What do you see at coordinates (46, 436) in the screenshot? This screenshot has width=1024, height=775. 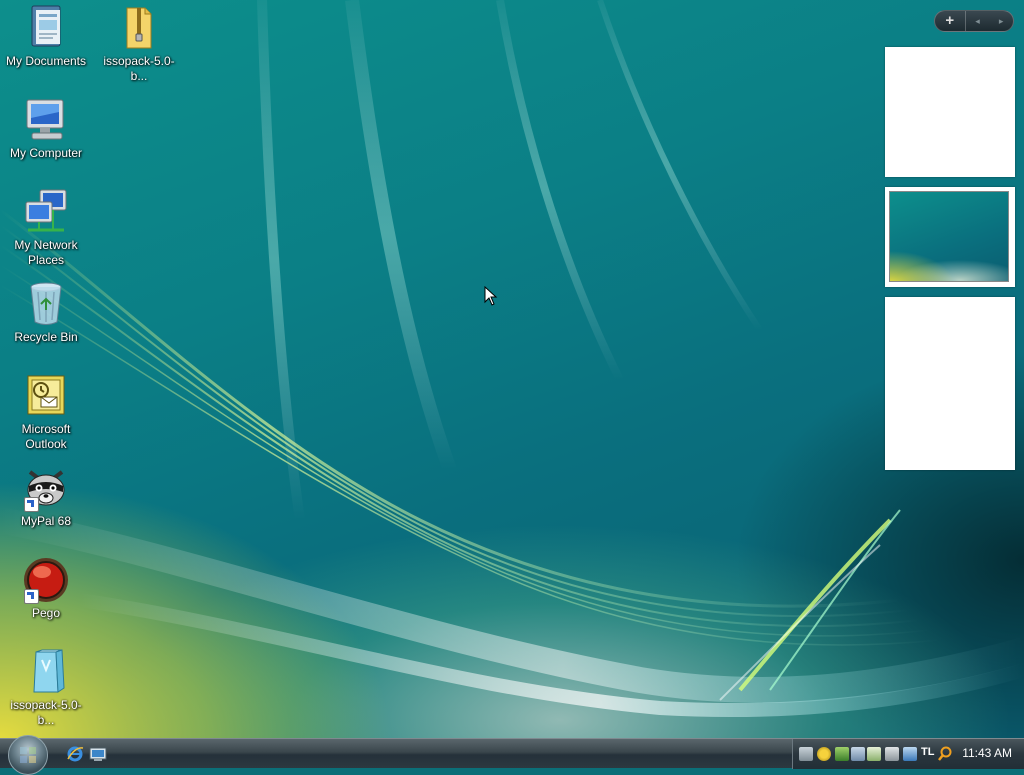 I see `desktop-icon-label: Microsoft Outlook` at bounding box center [46, 436].